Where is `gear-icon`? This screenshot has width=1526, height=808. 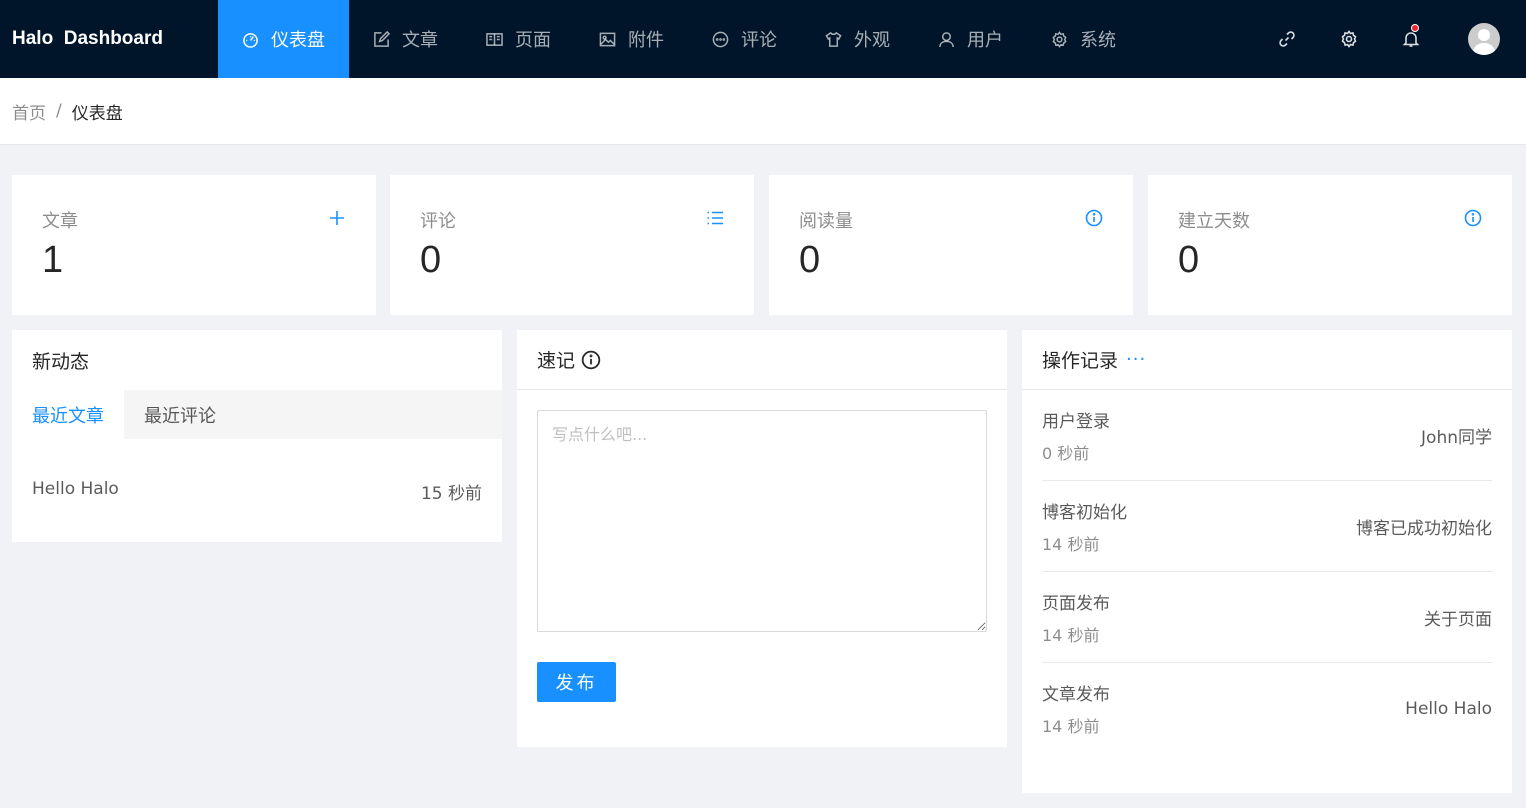 gear-icon is located at coordinates (1349, 39).